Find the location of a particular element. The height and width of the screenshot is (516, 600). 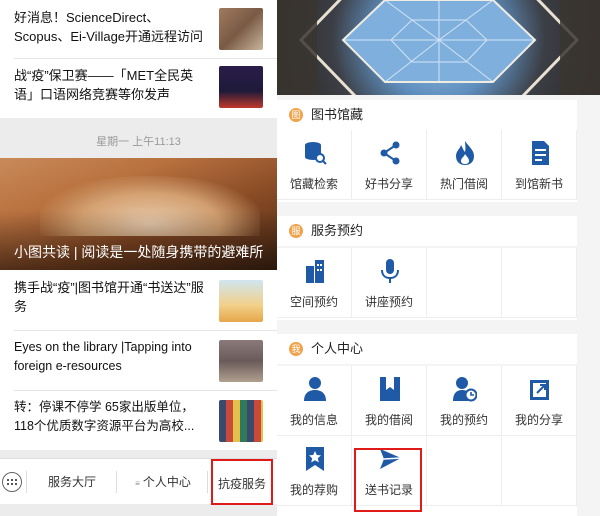

building-icon is located at coordinates (315, 271).